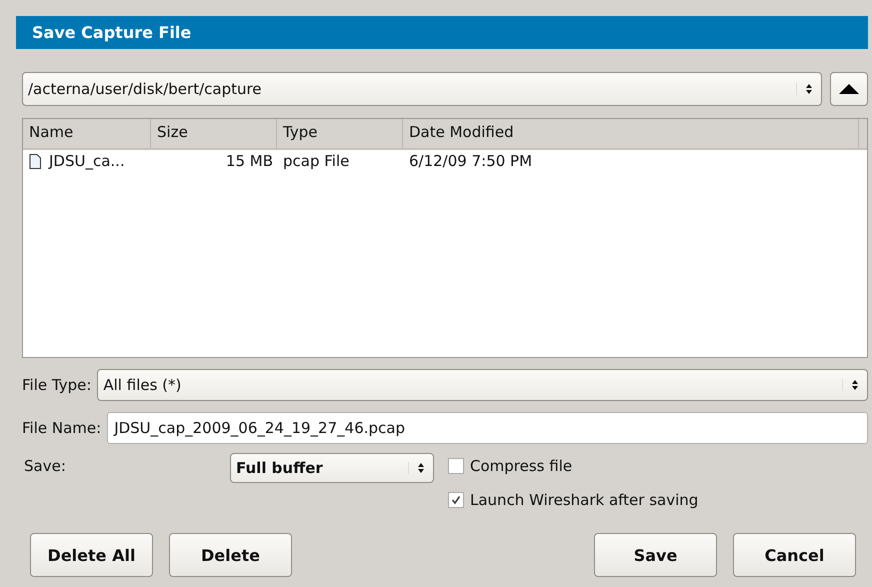 Image resolution: width=872 pixels, height=587 pixels. I want to click on file-size: 15 MB, so click(249, 161).